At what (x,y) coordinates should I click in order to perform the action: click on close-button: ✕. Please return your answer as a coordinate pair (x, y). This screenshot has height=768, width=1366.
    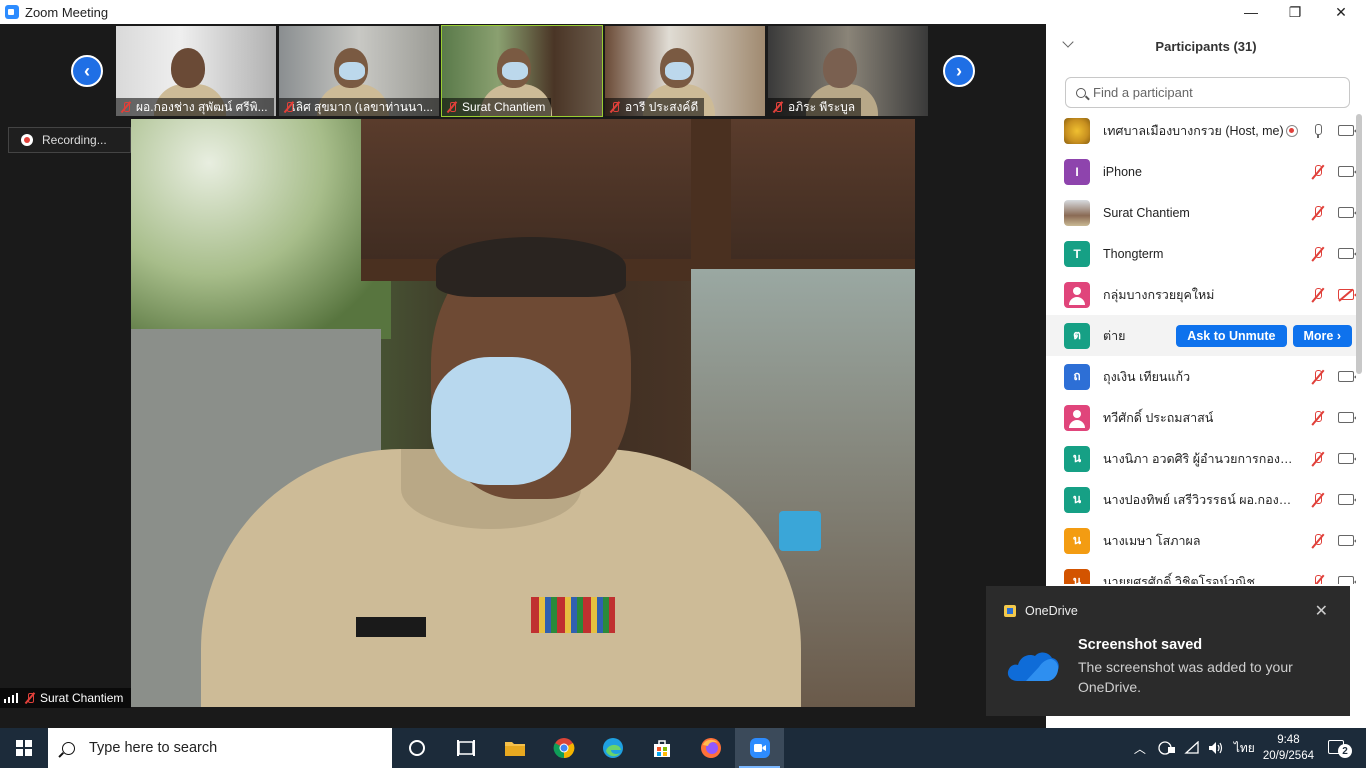
    Looking at the image, I should click on (1341, 12).